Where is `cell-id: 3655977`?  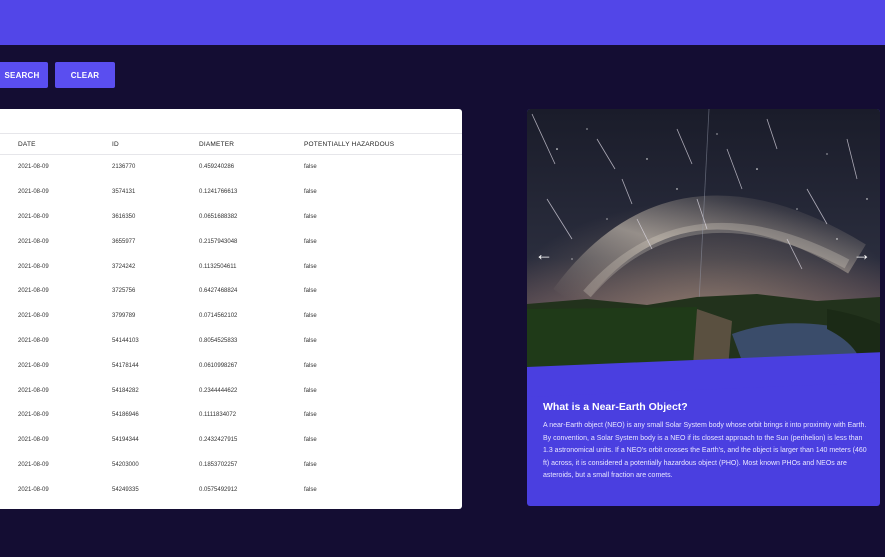
cell-id: 3655977 is located at coordinates (124, 241).